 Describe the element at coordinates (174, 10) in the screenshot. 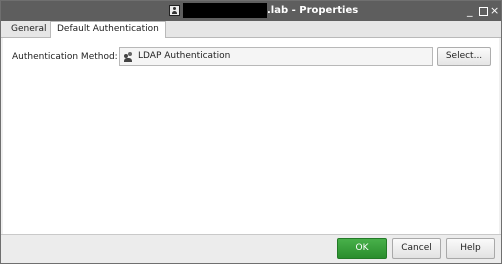

I see `user-icon` at that location.